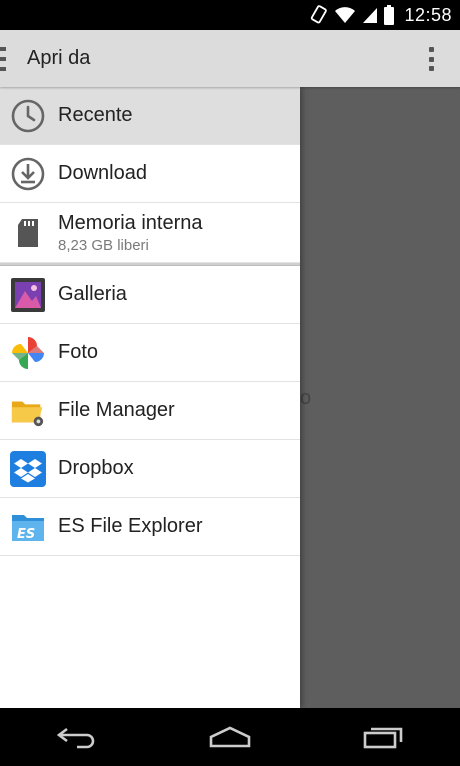  What do you see at coordinates (370, 15) in the screenshot?
I see `signal-icon` at bounding box center [370, 15].